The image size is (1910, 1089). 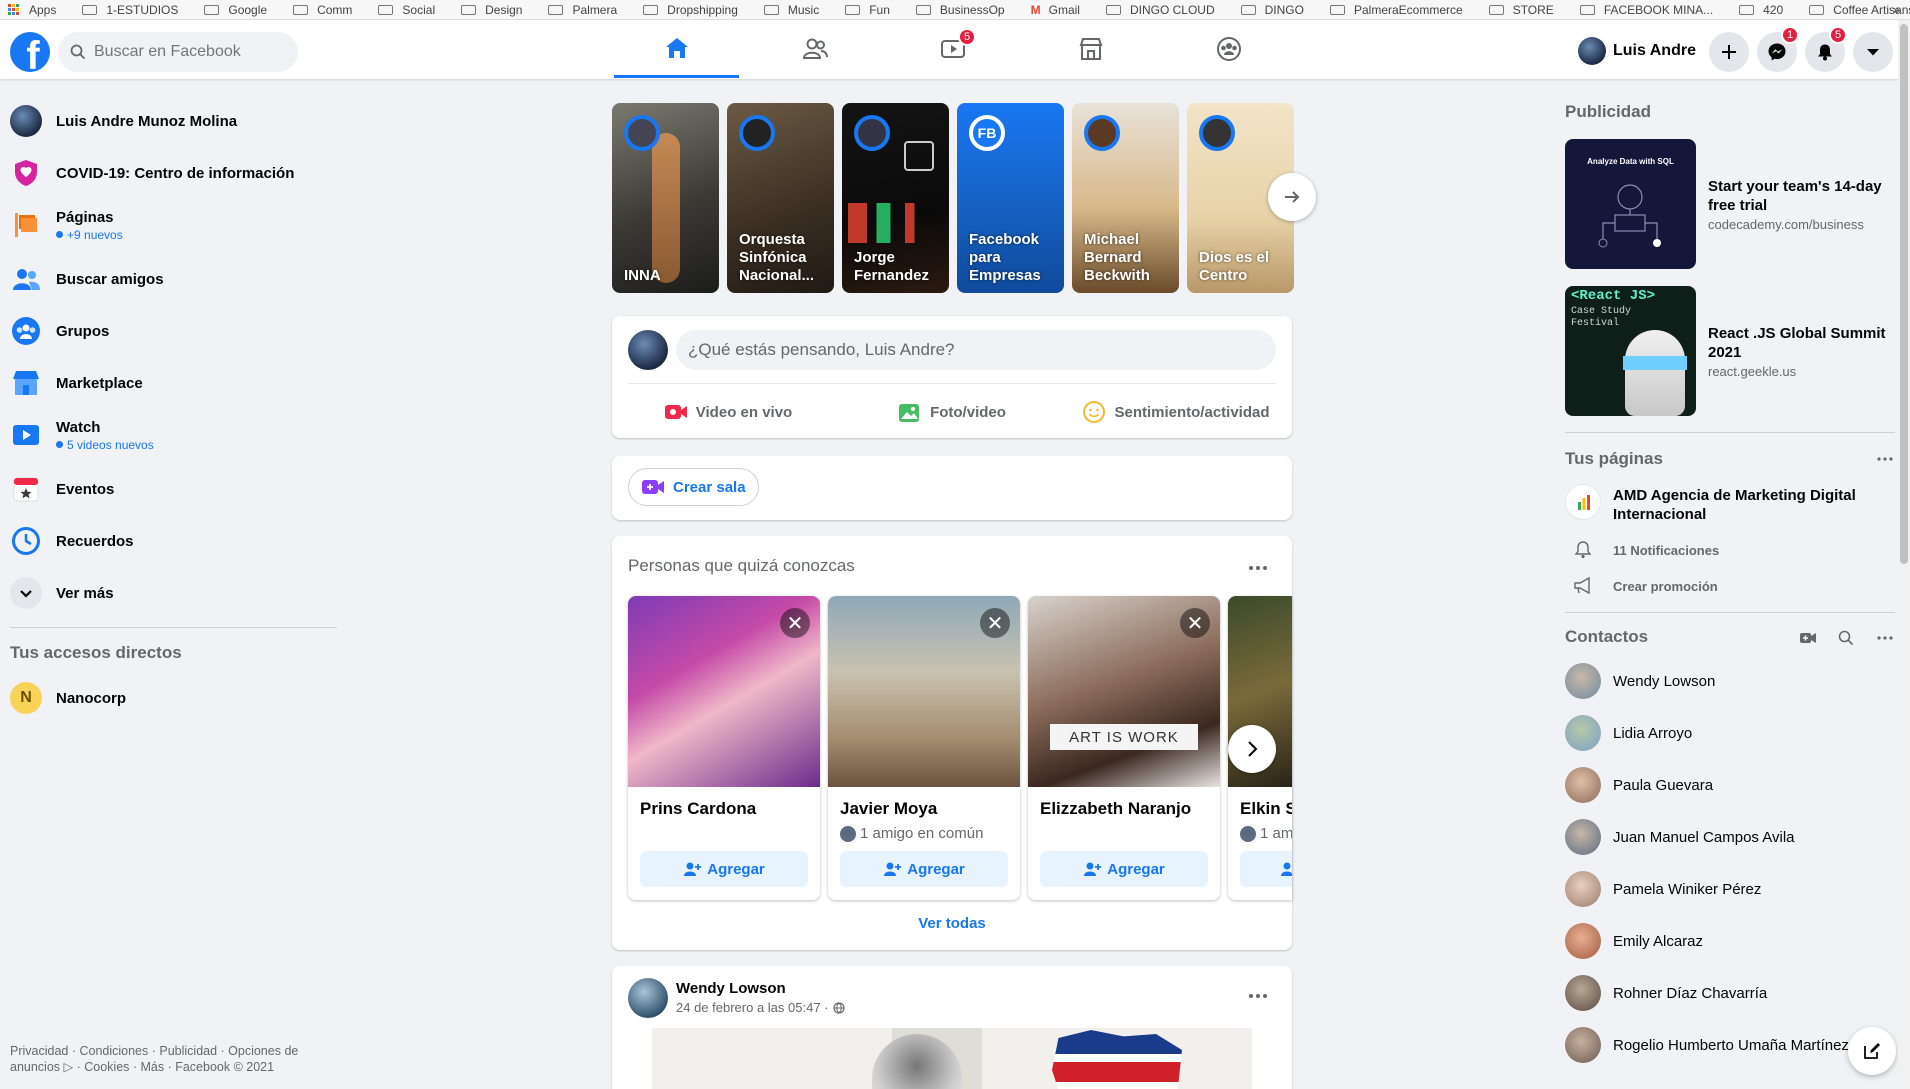 I want to click on bookmark-folder: Comm, so click(x=322, y=10).